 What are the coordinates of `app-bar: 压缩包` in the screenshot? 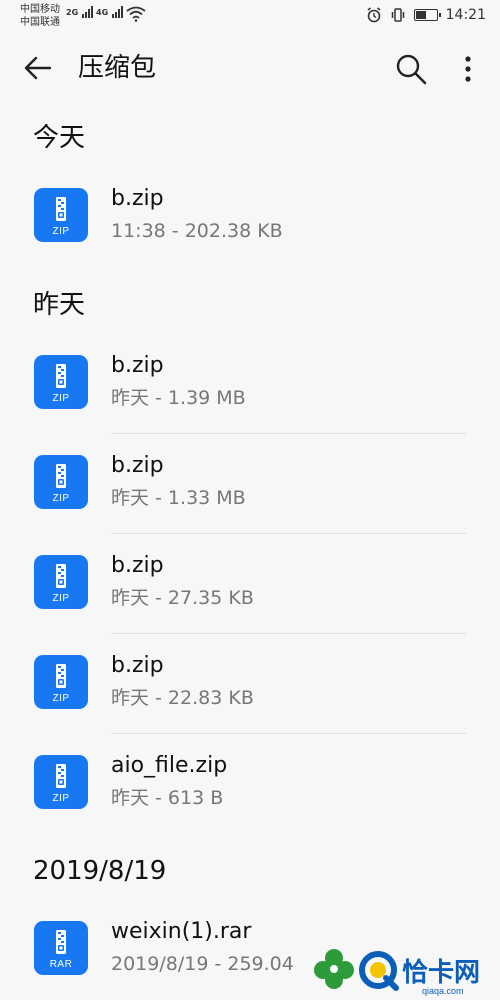 It's located at (250, 68).